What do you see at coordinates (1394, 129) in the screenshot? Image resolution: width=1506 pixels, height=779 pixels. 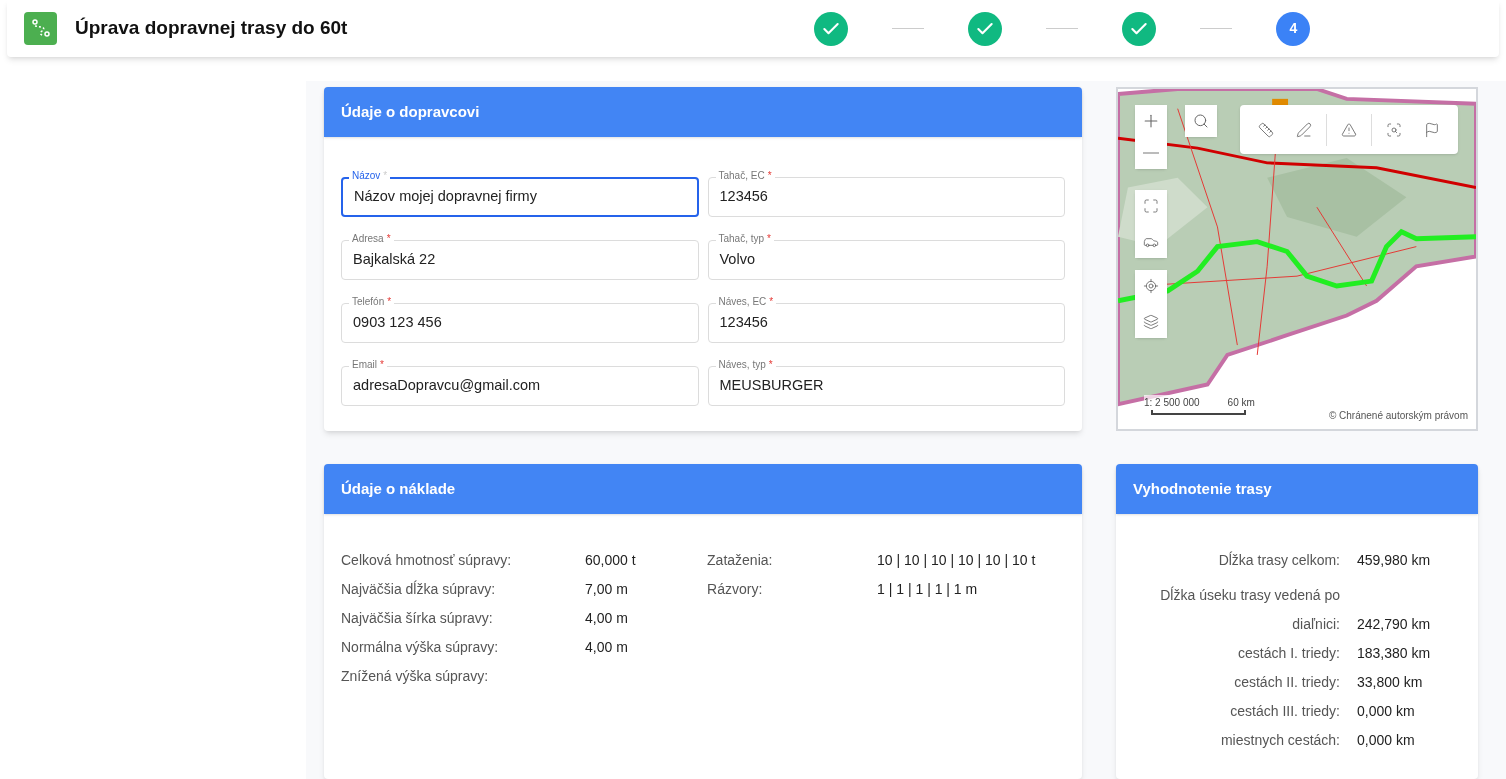 I see `scan-icon` at bounding box center [1394, 129].